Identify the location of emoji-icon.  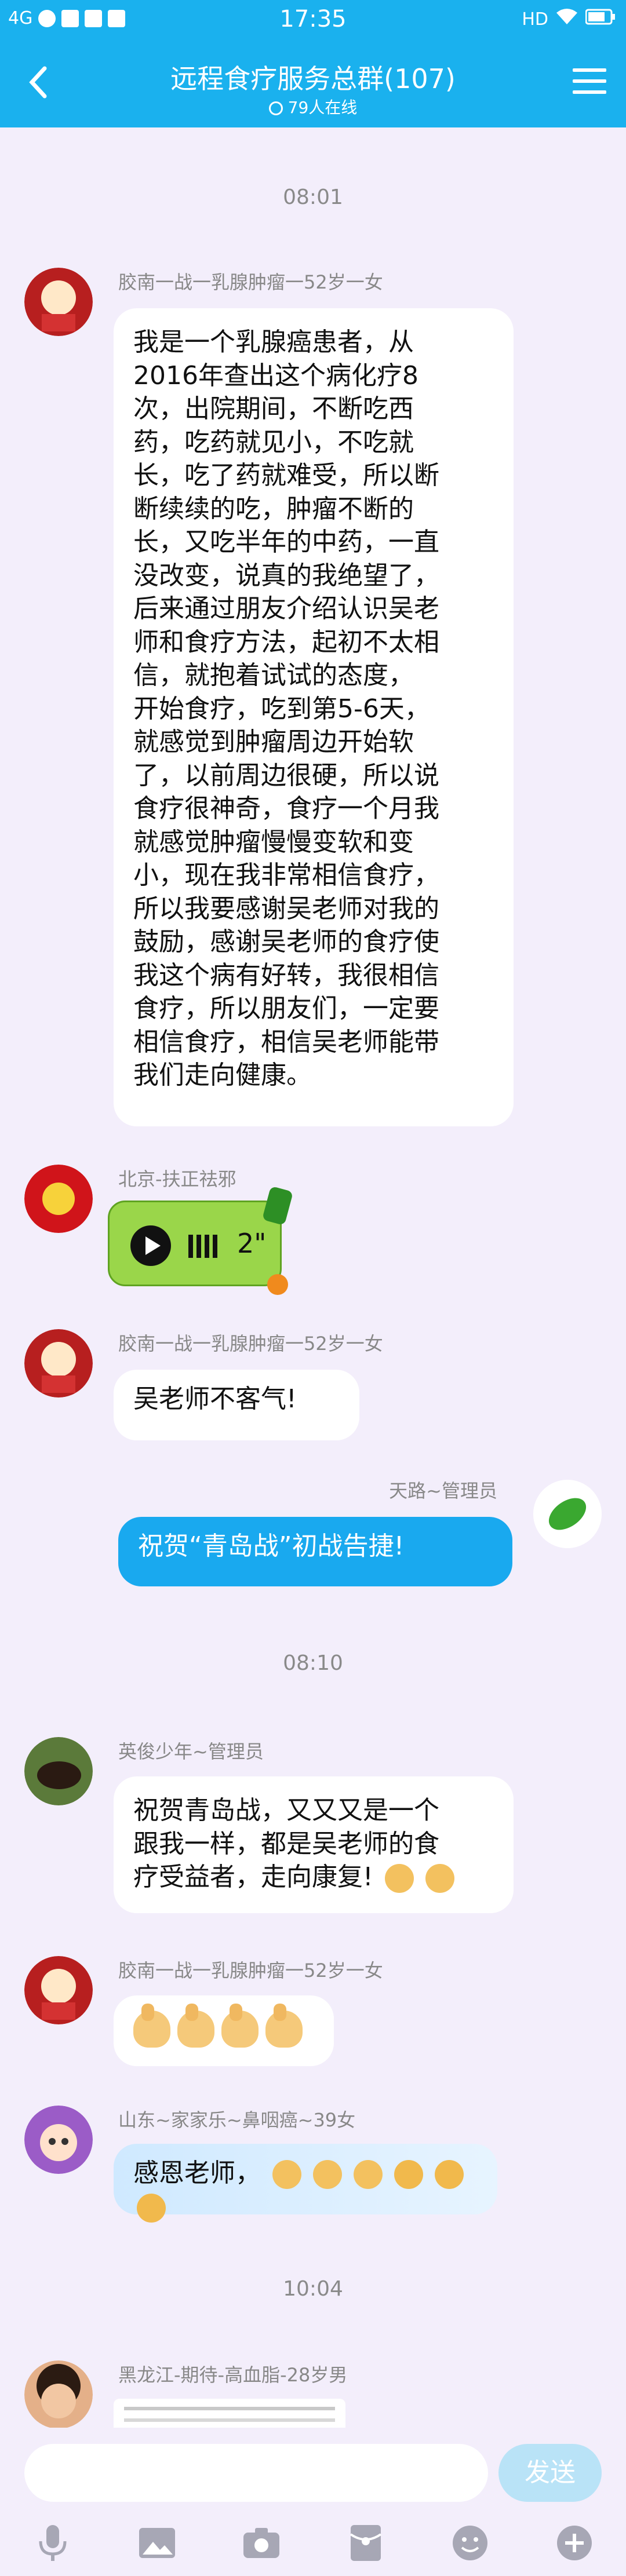
(470, 2543).